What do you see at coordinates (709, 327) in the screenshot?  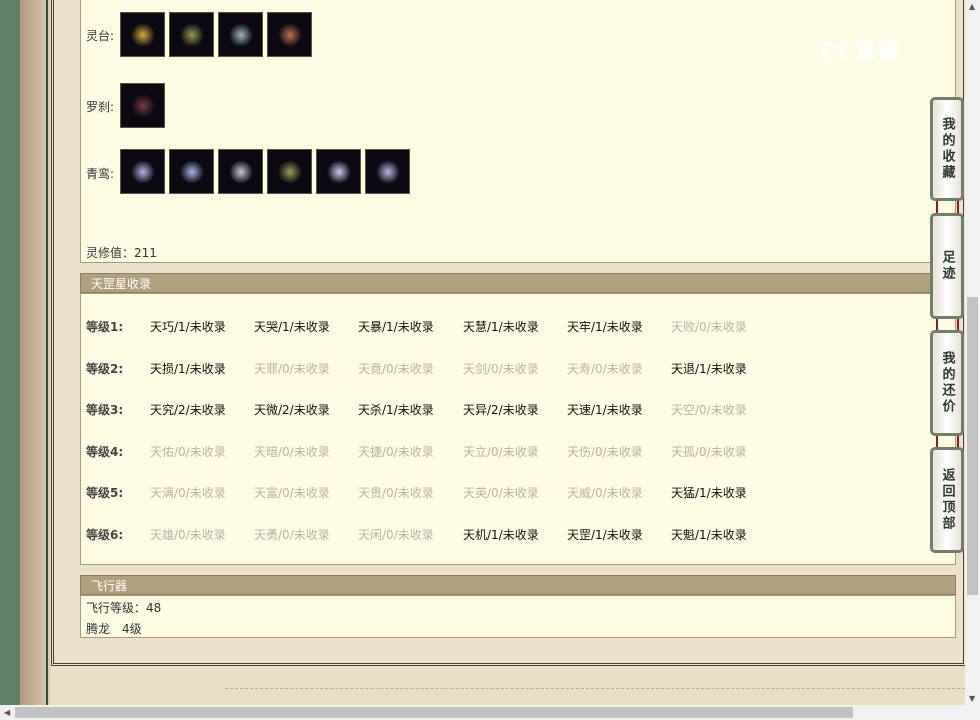 I see `star-entry: 天败/0/未收录` at bounding box center [709, 327].